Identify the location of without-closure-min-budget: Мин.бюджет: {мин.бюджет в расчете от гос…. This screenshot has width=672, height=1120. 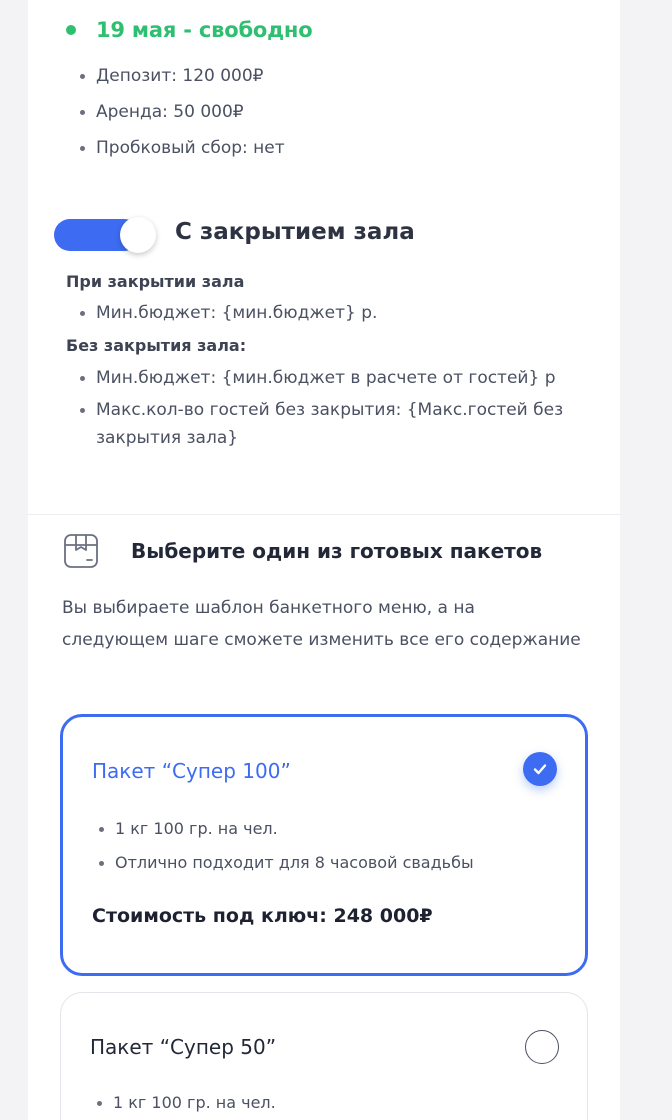
(336, 378).